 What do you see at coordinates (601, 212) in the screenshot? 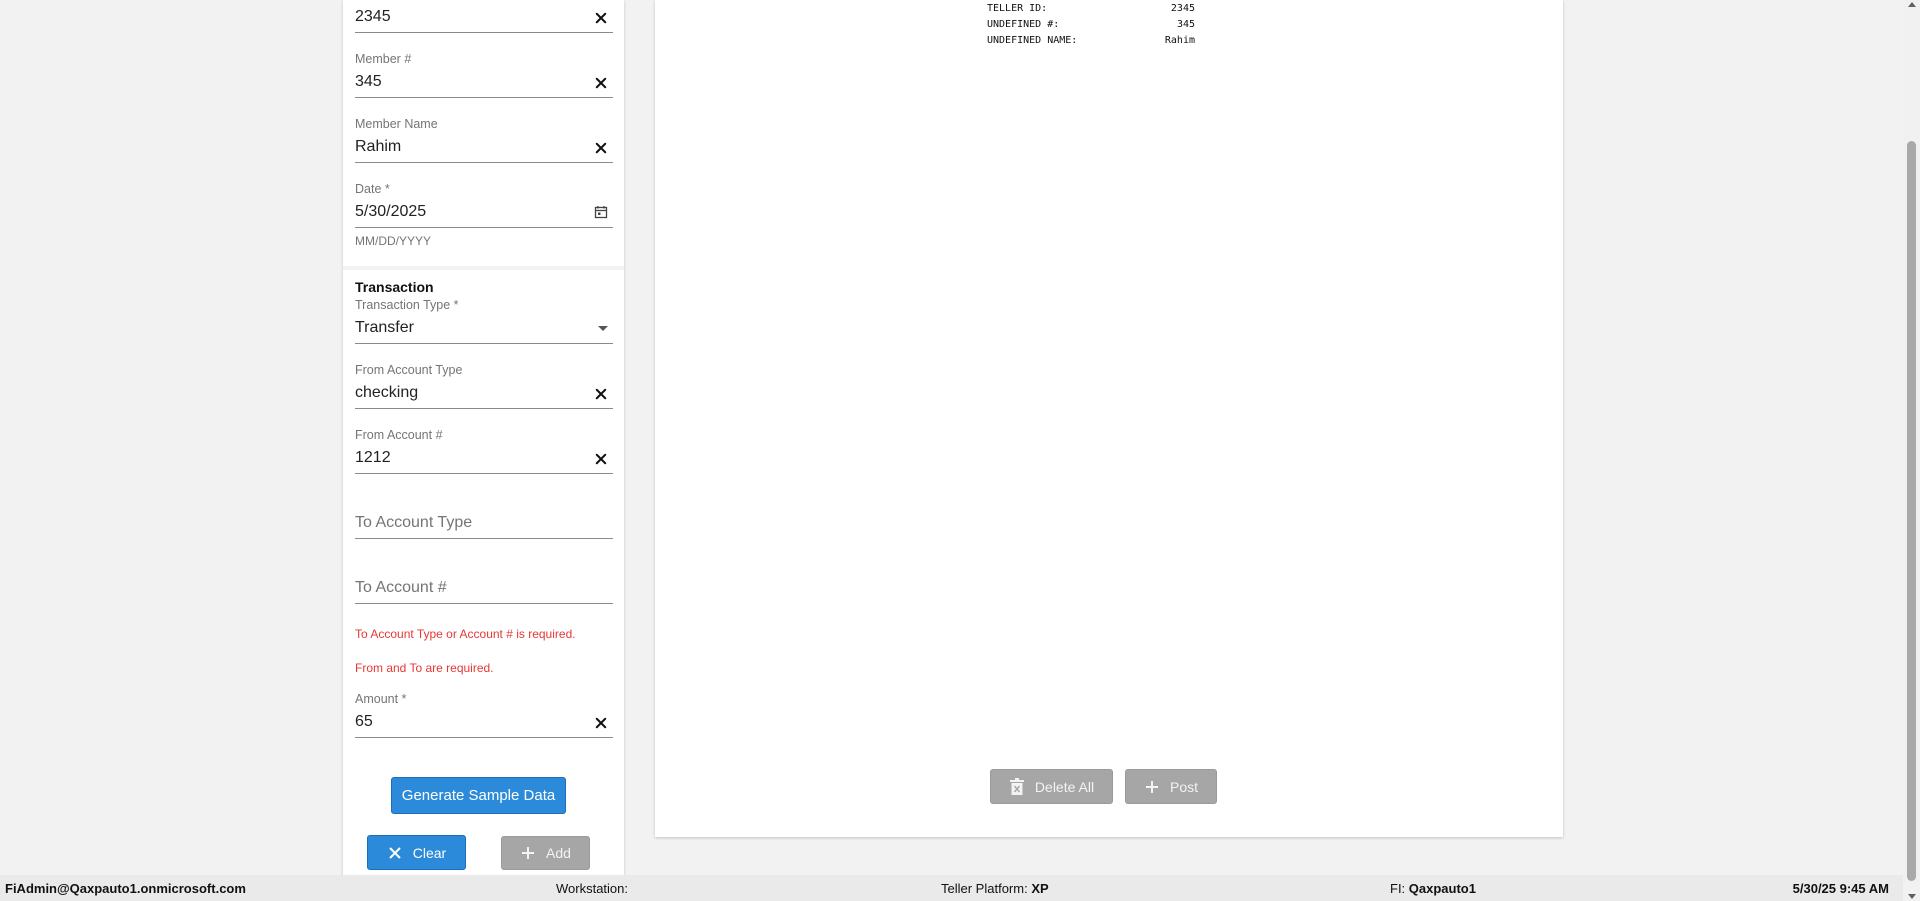
I see `calendar-icon` at bounding box center [601, 212].